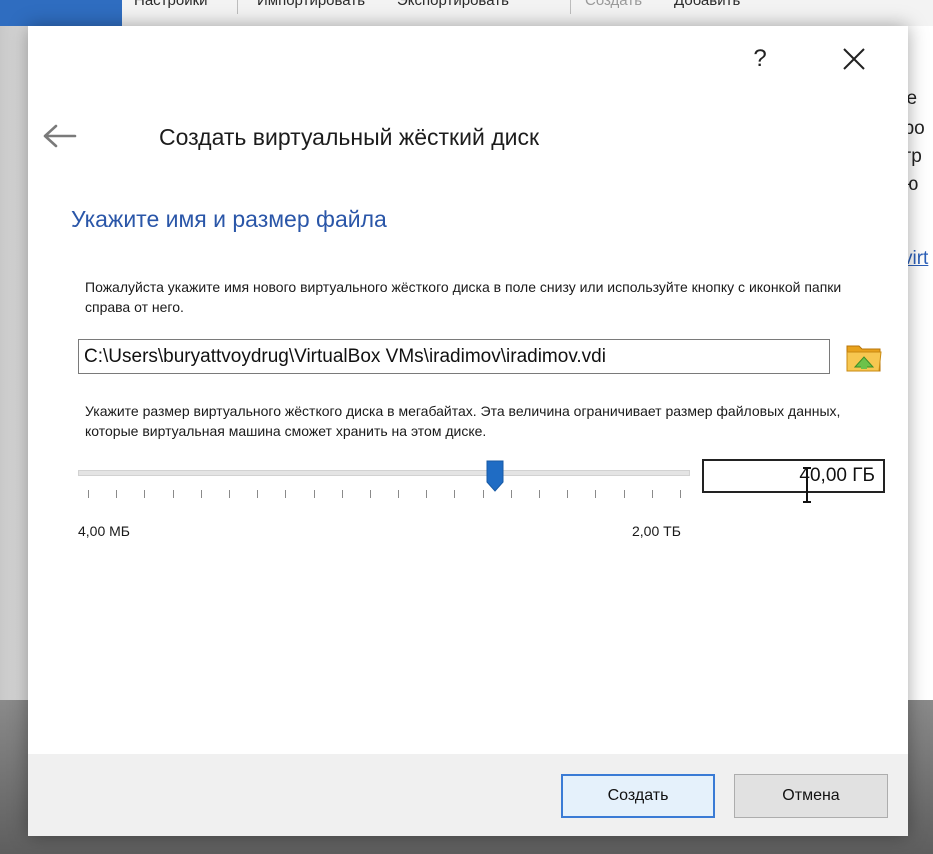 Image resolution: width=933 pixels, height=854 pixels. What do you see at coordinates (171, 4) in the screenshot?
I see `toolbar-settings: Настройки` at bounding box center [171, 4].